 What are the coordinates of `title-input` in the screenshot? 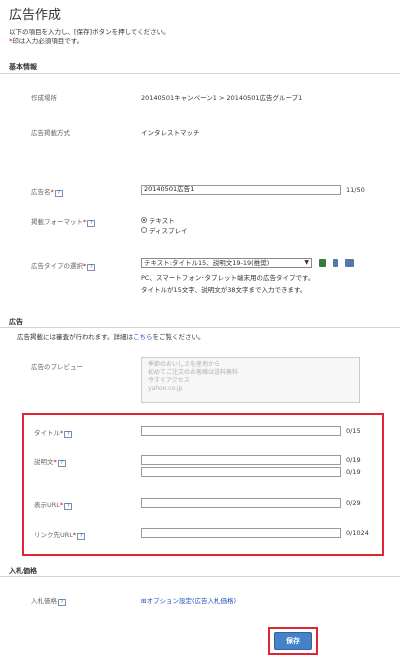 It's located at (241, 431).